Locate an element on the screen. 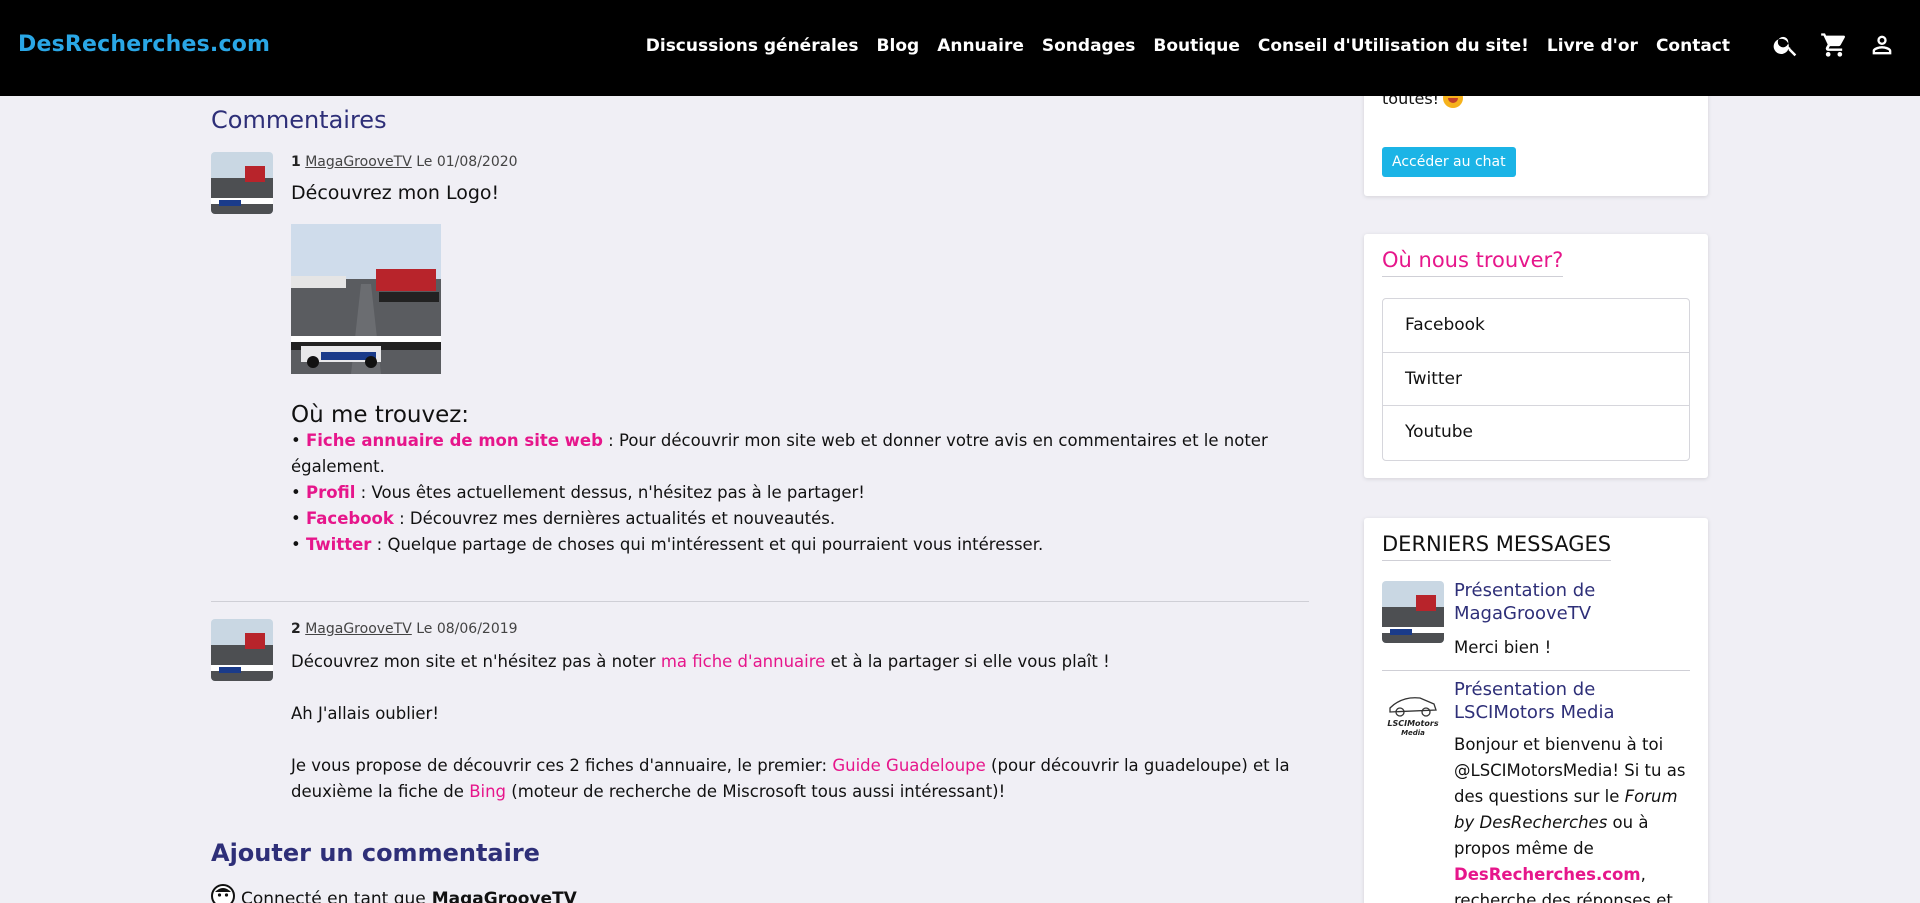 The height and width of the screenshot is (903, 1920). connected-user: MagaGrooveTV is located at coordinates (504, 896).